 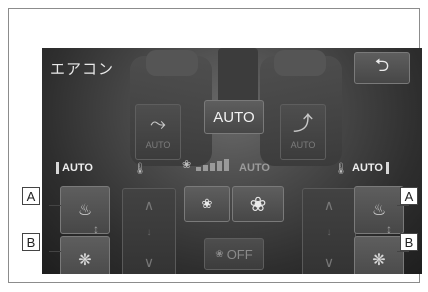 I want to click on callout-b-left: B, so click(x=31, y=242).